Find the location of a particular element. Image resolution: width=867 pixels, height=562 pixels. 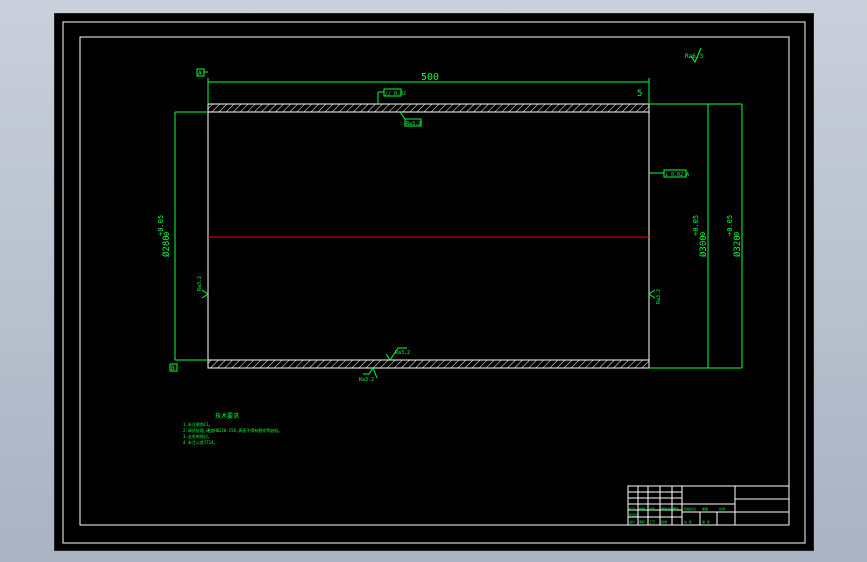

left-diameter-dimension: Ø280 +0.05 0 is located at coordinates (182, 236).